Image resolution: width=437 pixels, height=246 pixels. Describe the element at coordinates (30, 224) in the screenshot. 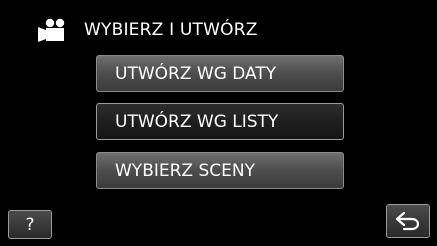

I see `help-button: ?` at that location.